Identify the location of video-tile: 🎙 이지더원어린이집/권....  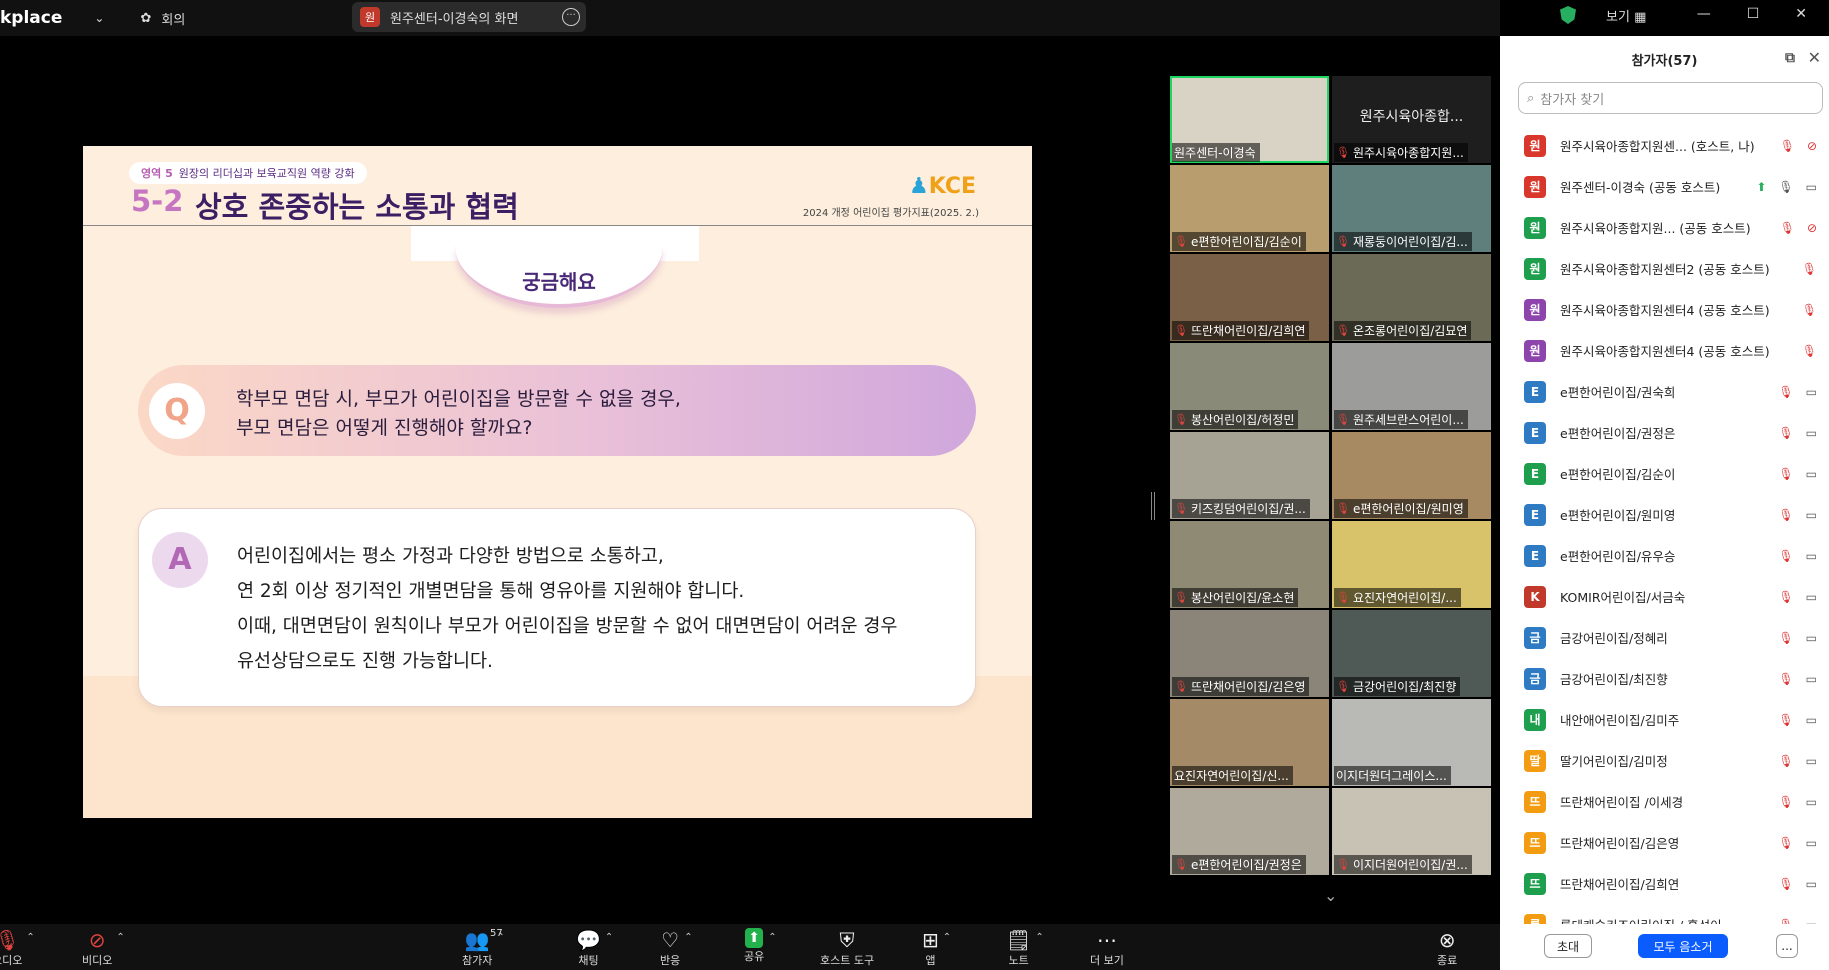
(1411, 831).